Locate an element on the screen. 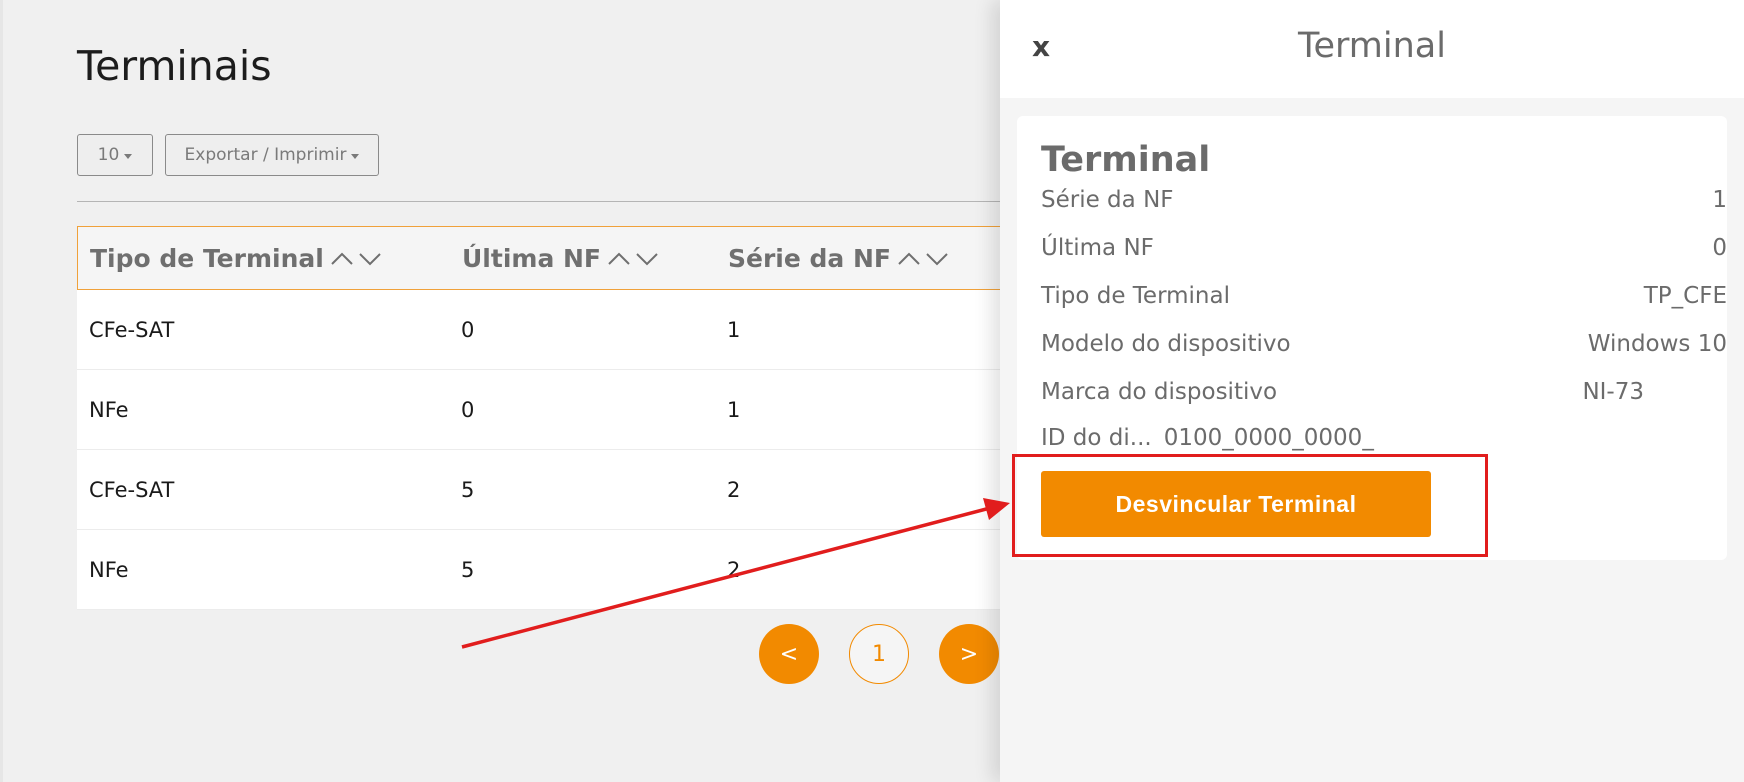  field-value: Windows 10 is located at coordinates (1657, 344).